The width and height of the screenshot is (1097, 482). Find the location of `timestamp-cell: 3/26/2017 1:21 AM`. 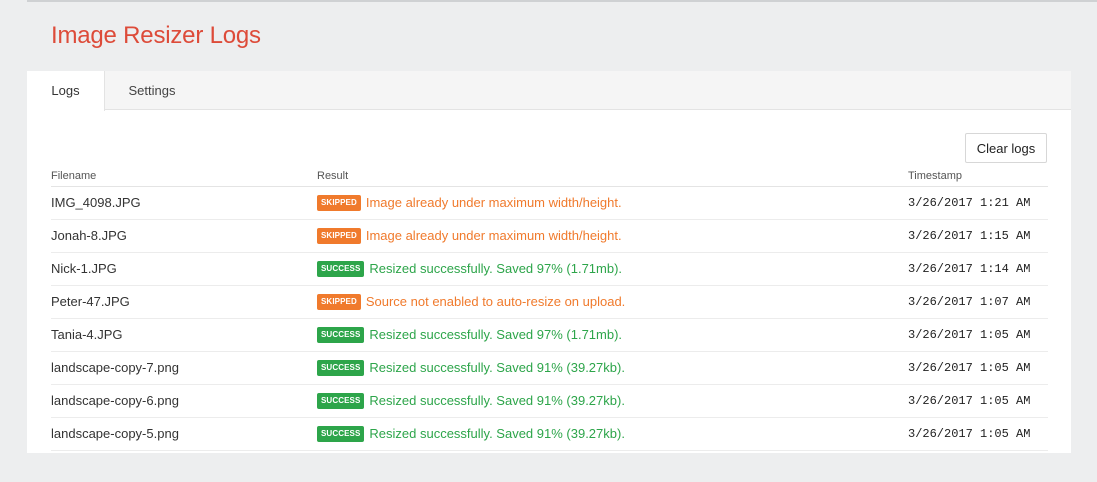

timestamp-cell: 3/26/2017 1:21 AM is located at coordinates (978, 203).